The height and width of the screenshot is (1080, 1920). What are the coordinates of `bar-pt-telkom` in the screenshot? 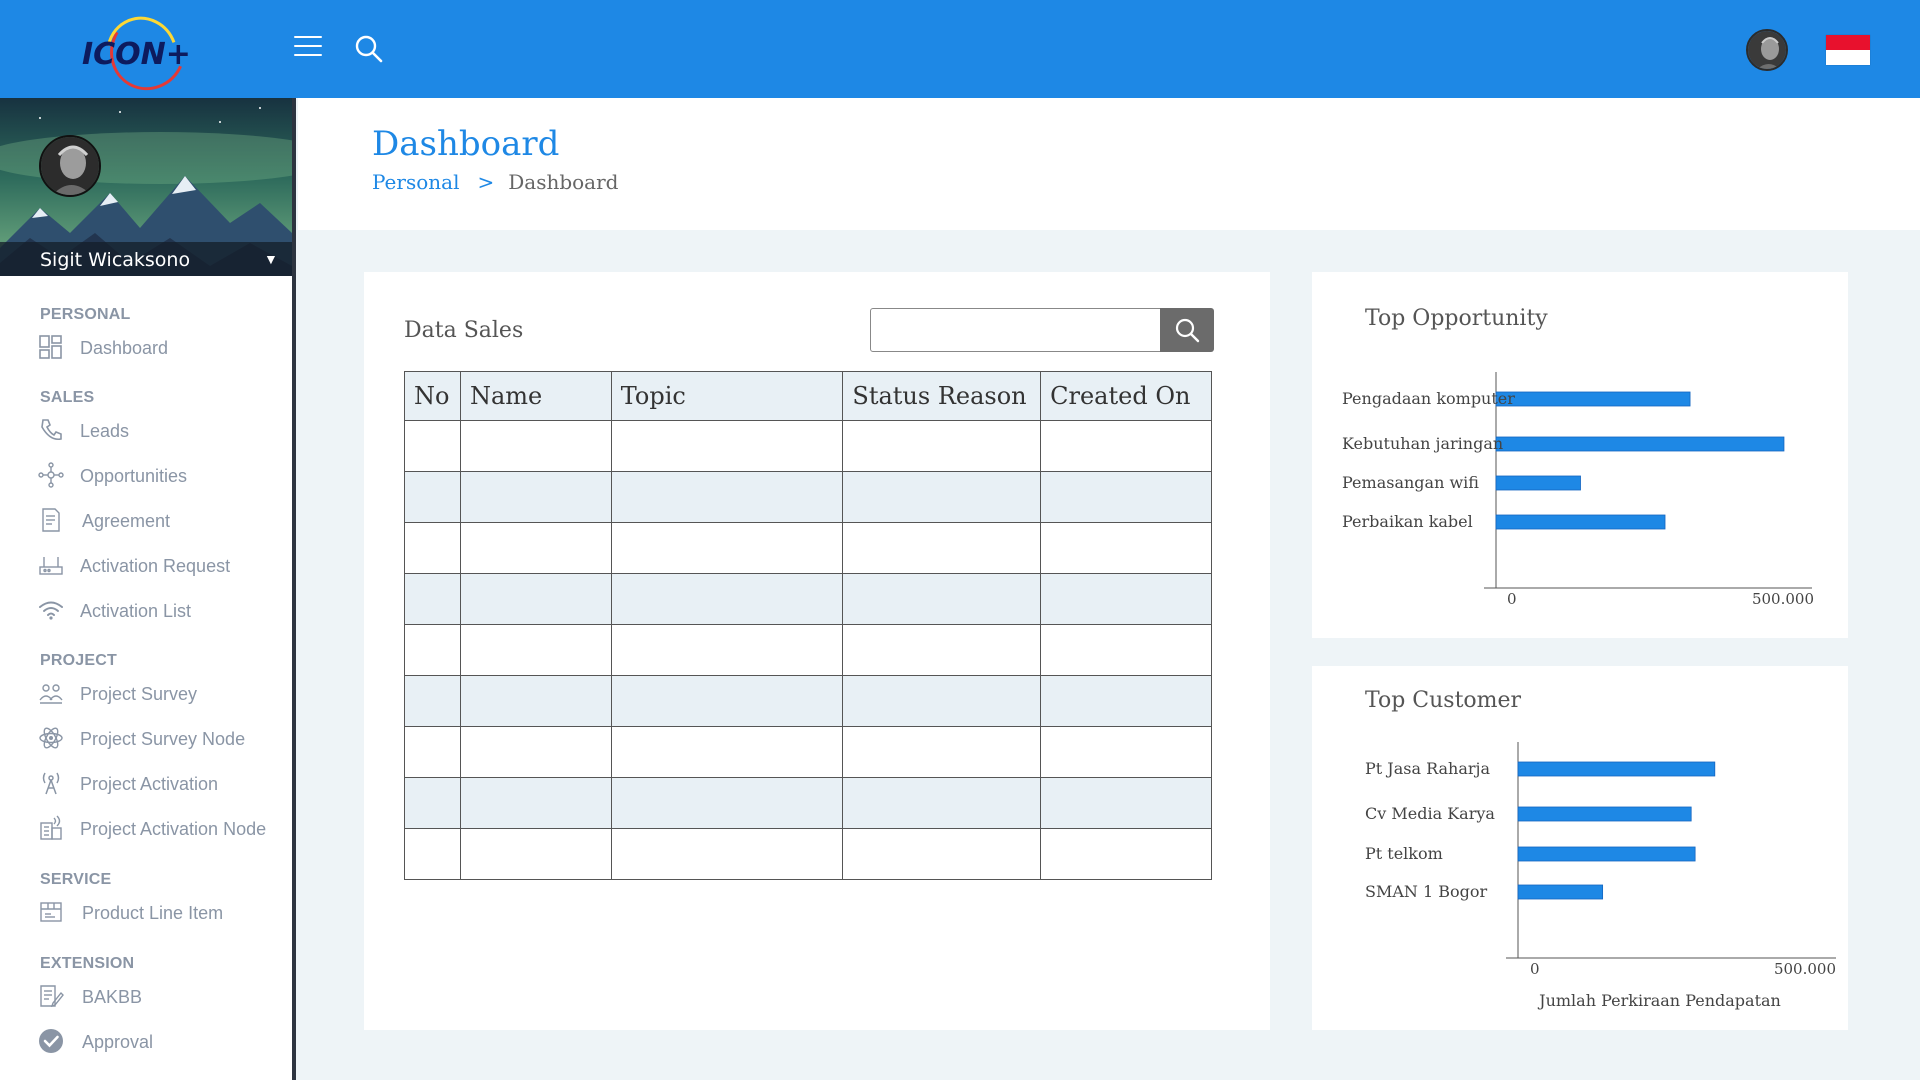 It's located at (1606, 854).